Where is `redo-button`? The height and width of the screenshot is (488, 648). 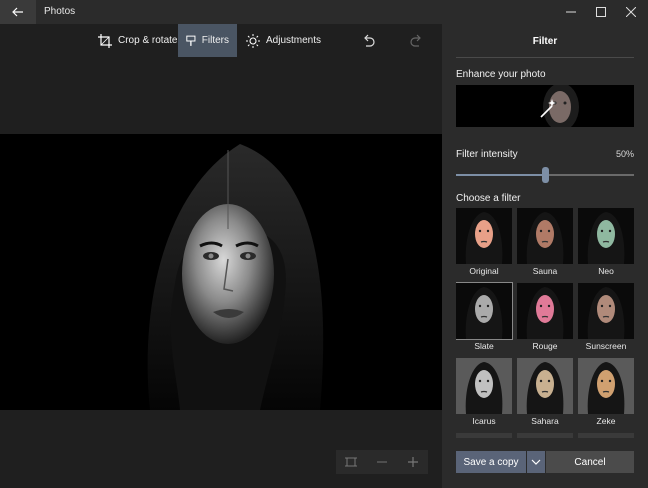
redo-button is located at coordinates (416, 40).